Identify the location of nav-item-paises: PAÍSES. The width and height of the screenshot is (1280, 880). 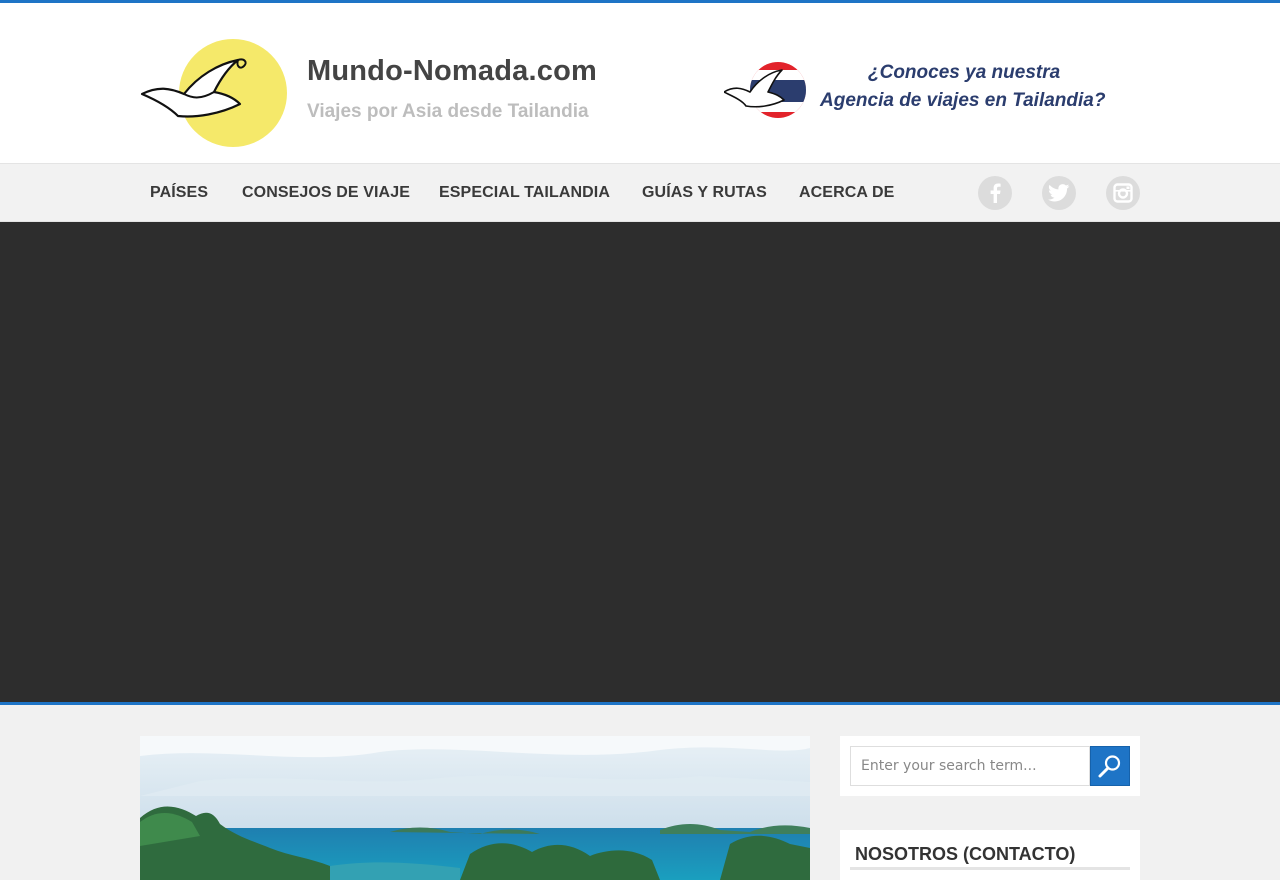
(179, 193).